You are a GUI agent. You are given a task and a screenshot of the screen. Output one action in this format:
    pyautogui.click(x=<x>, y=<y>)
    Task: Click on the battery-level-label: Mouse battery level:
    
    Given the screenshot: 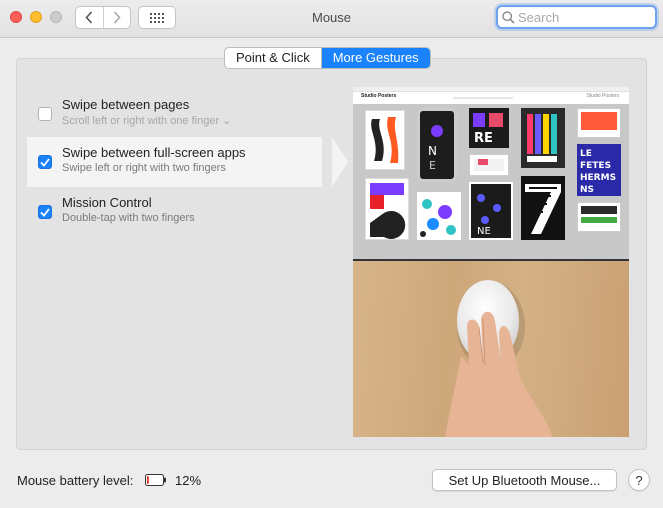 What is the action you would take?
    pyautogui.click(x=75, y=480)
    